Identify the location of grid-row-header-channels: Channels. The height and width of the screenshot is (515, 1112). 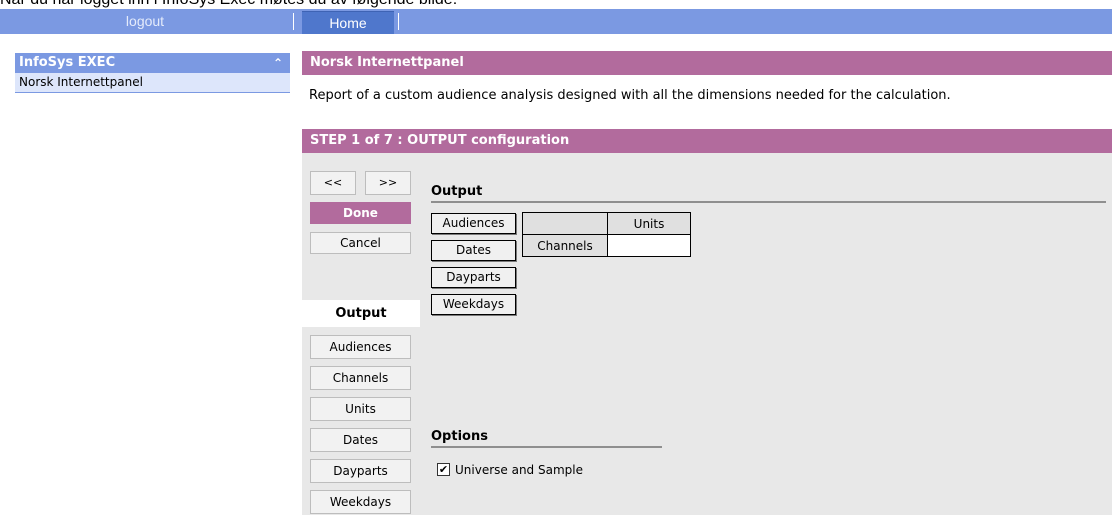
(565, 245).